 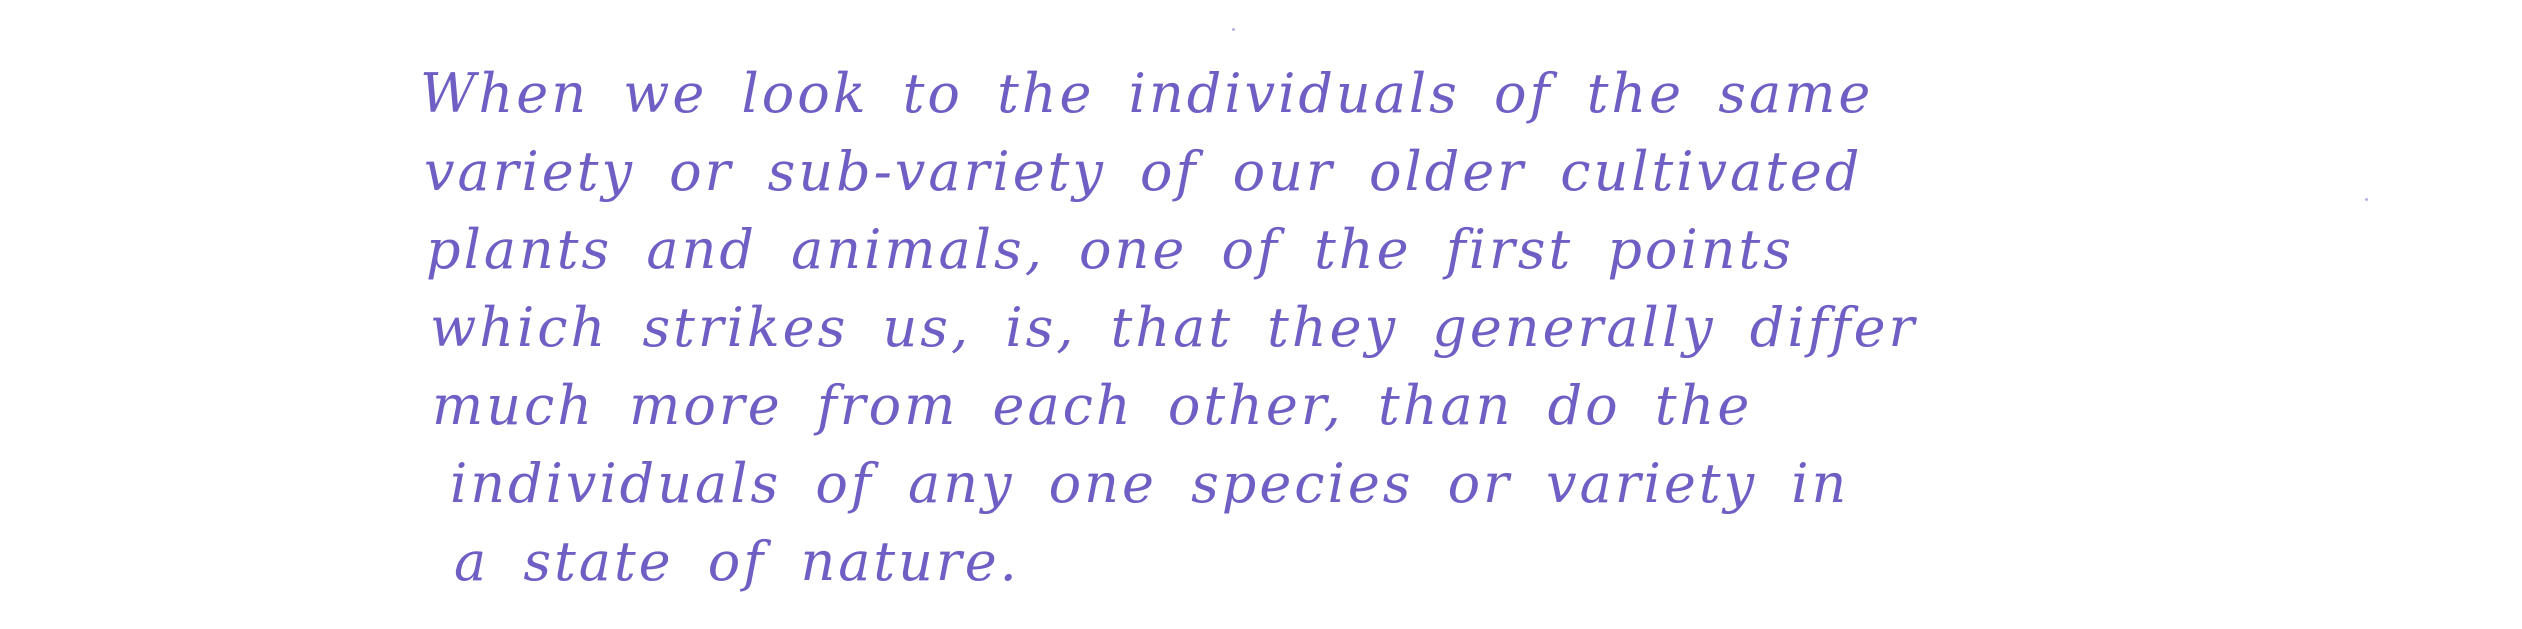 What do you see at coordinates (737, 561) in the screenshot?
I see `handwritten-line-7: a state of nature.` at bounding box center [737, 561].